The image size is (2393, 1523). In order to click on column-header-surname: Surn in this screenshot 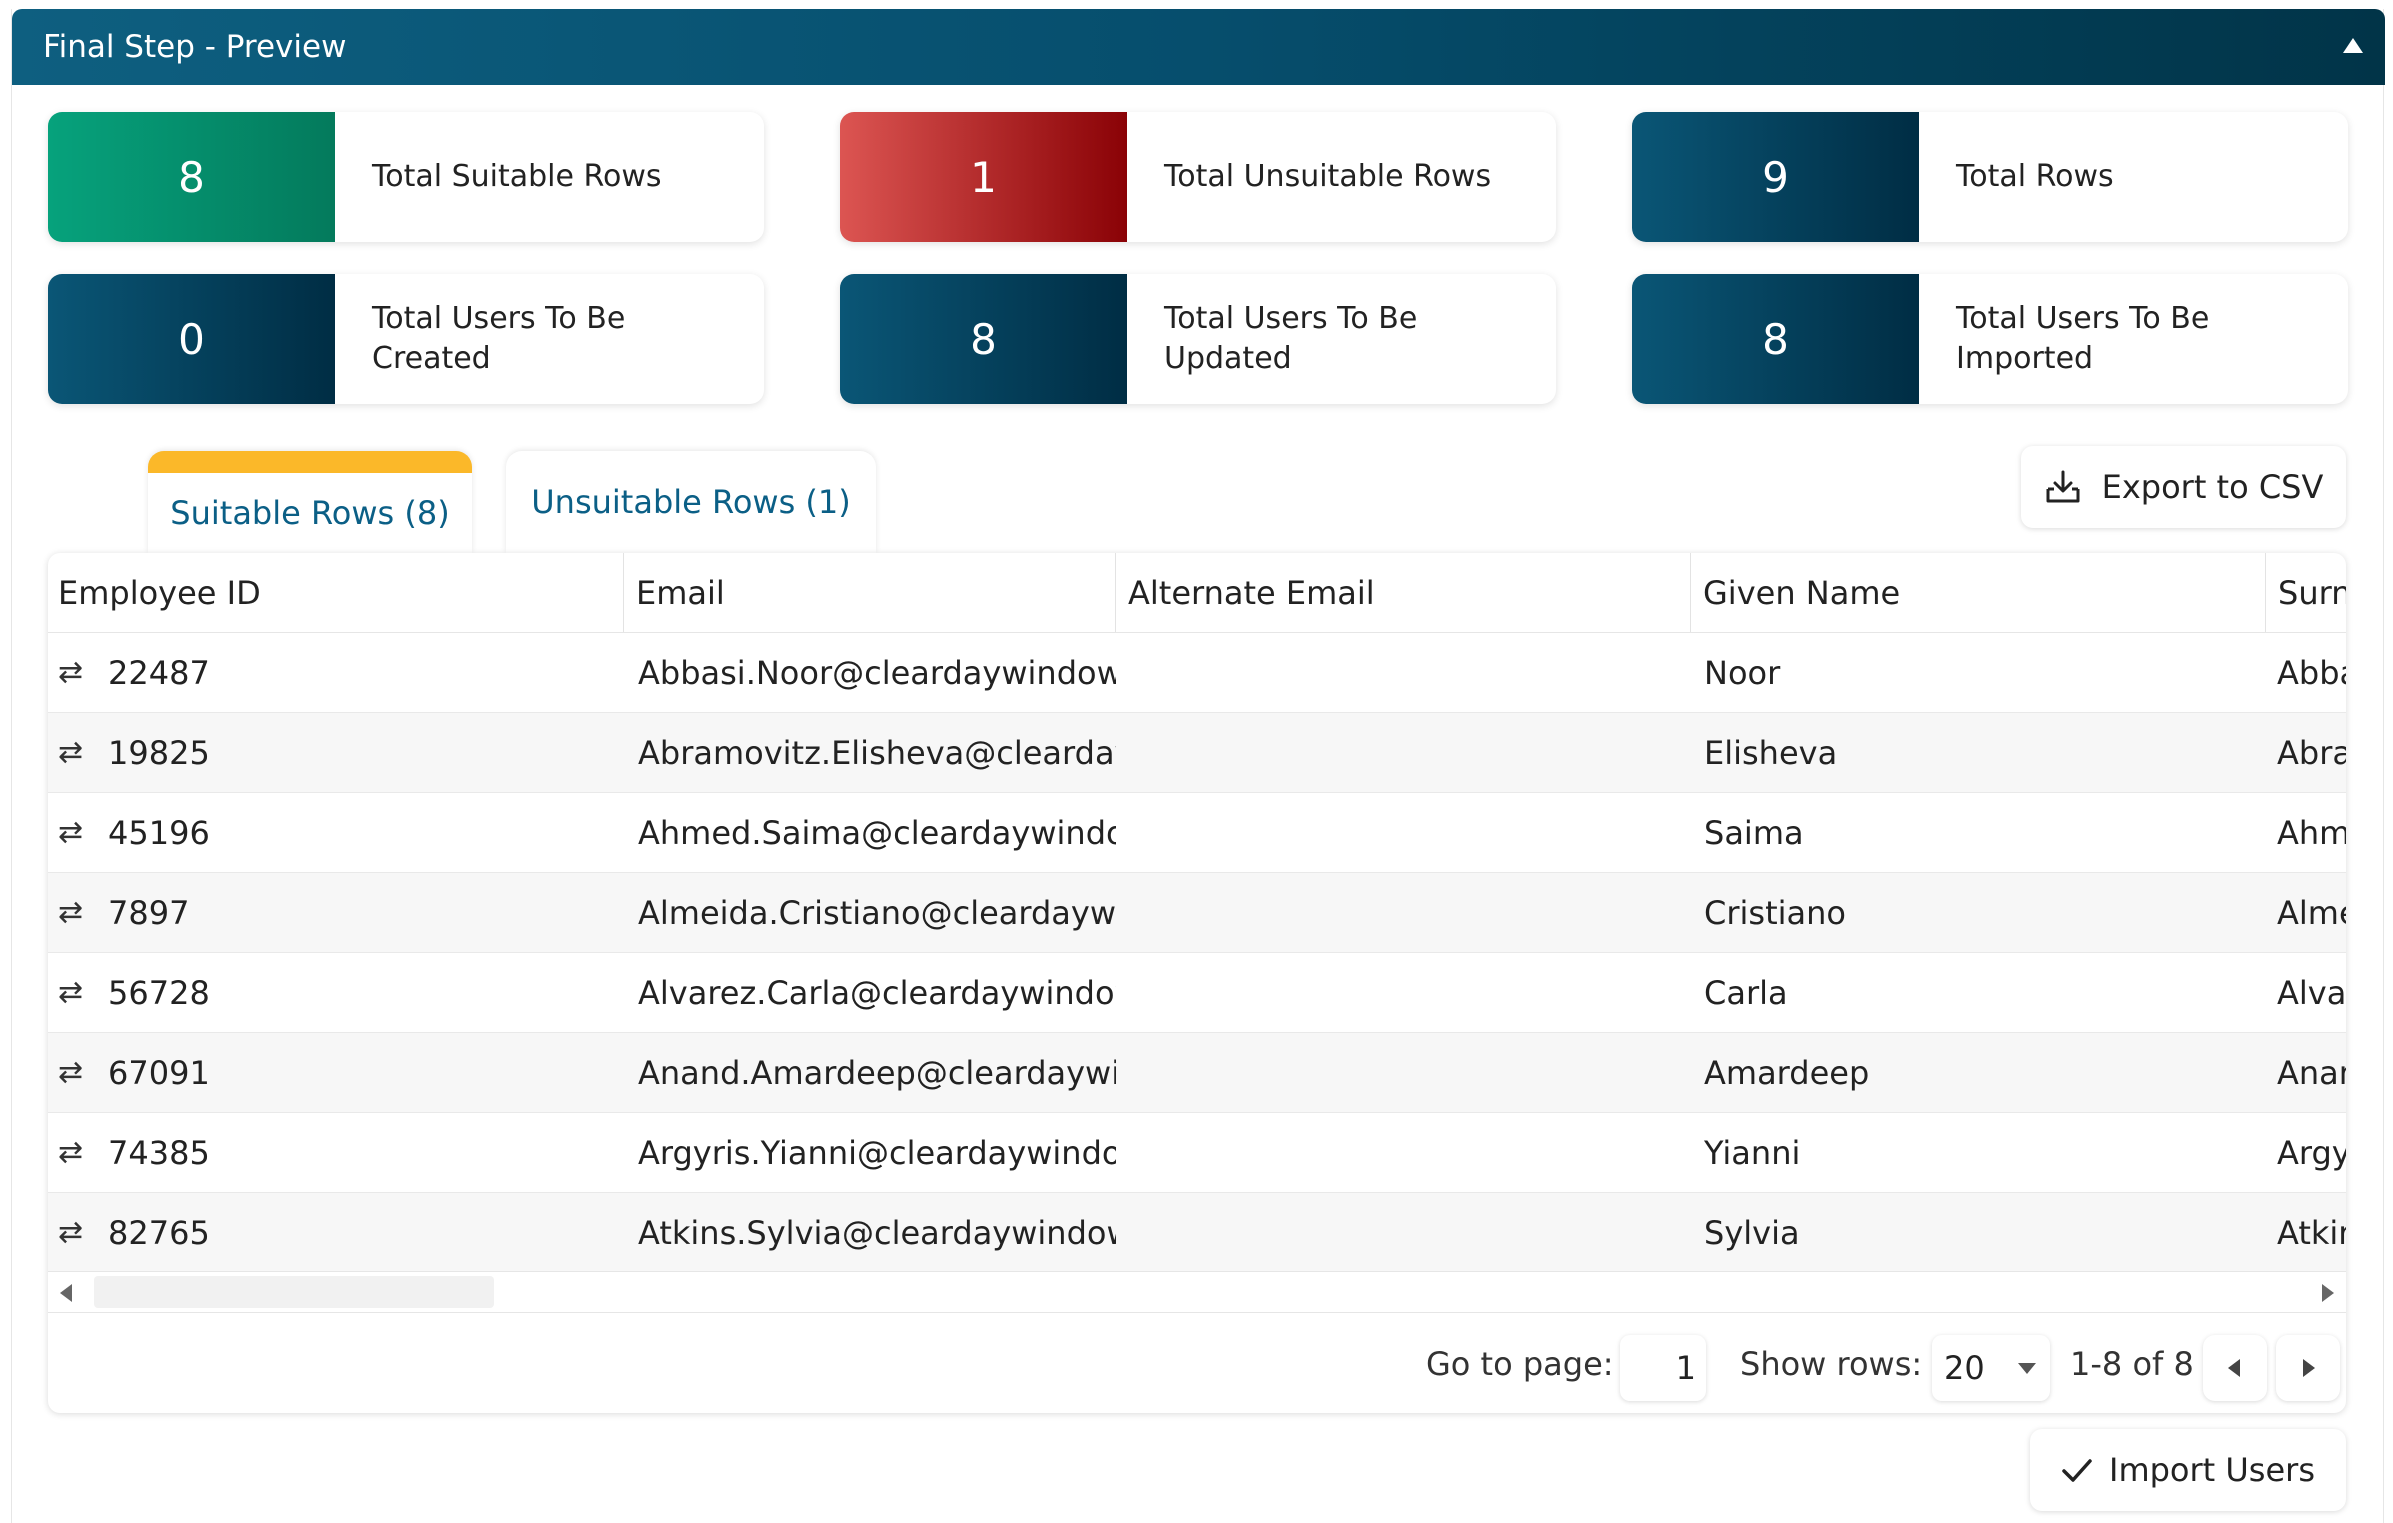, I will do `click(2306, 592)`.